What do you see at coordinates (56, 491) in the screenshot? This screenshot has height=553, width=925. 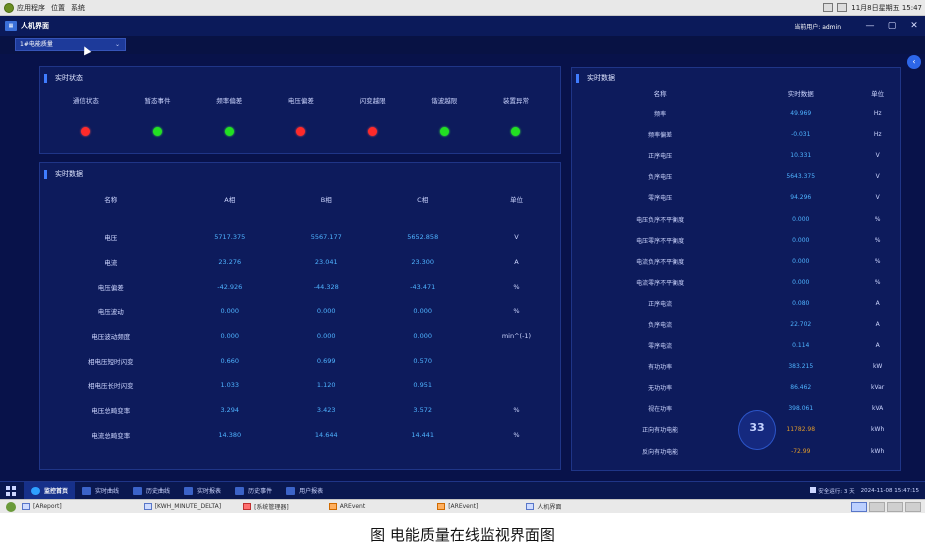 I see `nav-item-label: 监控首页` at bounding box center [56, 491].